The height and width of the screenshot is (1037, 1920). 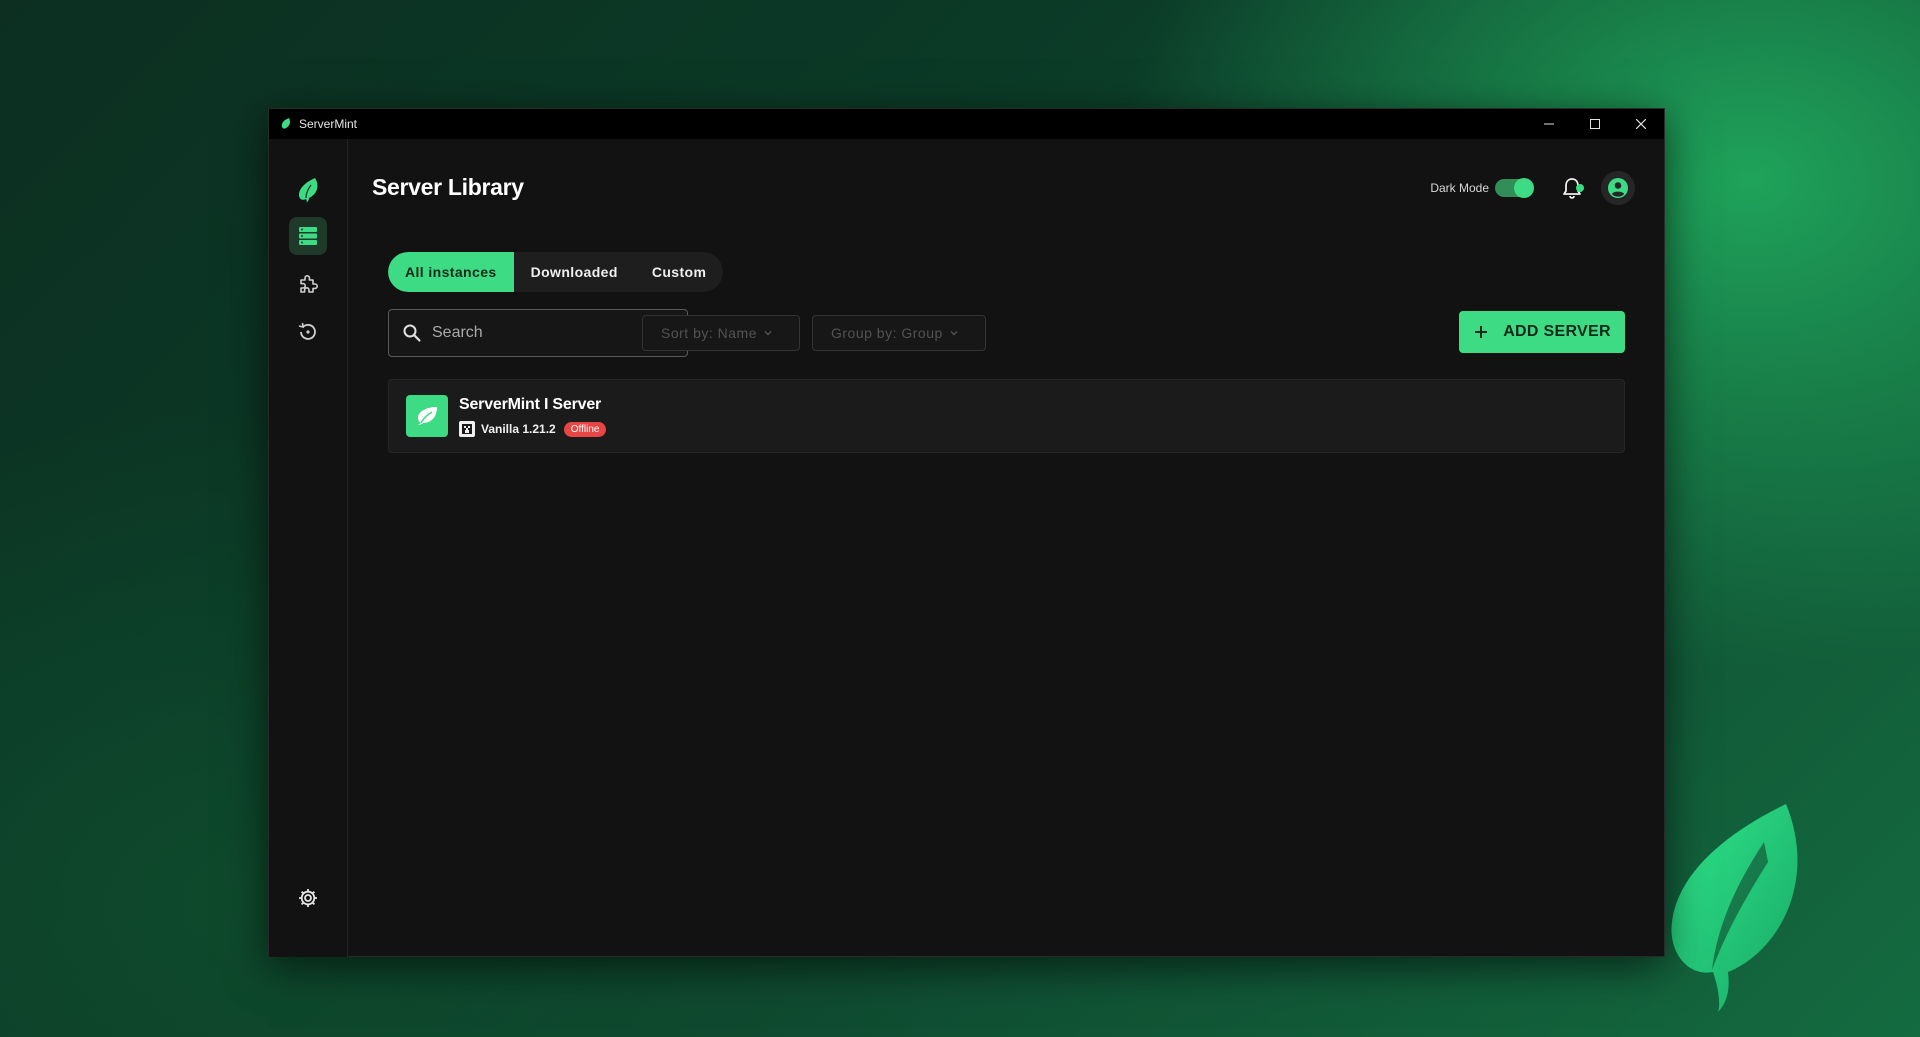 I want to click on close-button, so click(x=1641, y=124).